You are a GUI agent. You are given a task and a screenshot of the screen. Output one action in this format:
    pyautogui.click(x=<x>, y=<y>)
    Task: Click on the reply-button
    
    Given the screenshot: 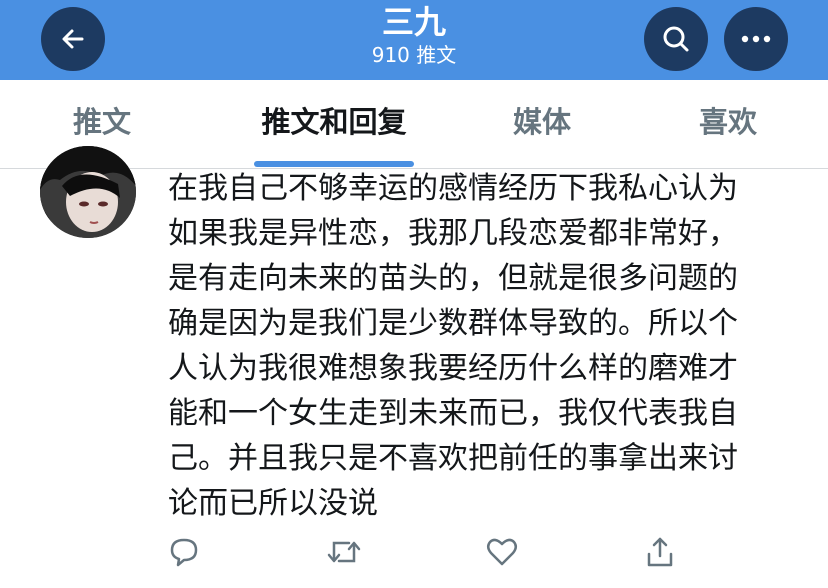 What is the action you would take?
    pyautogui.click(x=184, y=552)
    